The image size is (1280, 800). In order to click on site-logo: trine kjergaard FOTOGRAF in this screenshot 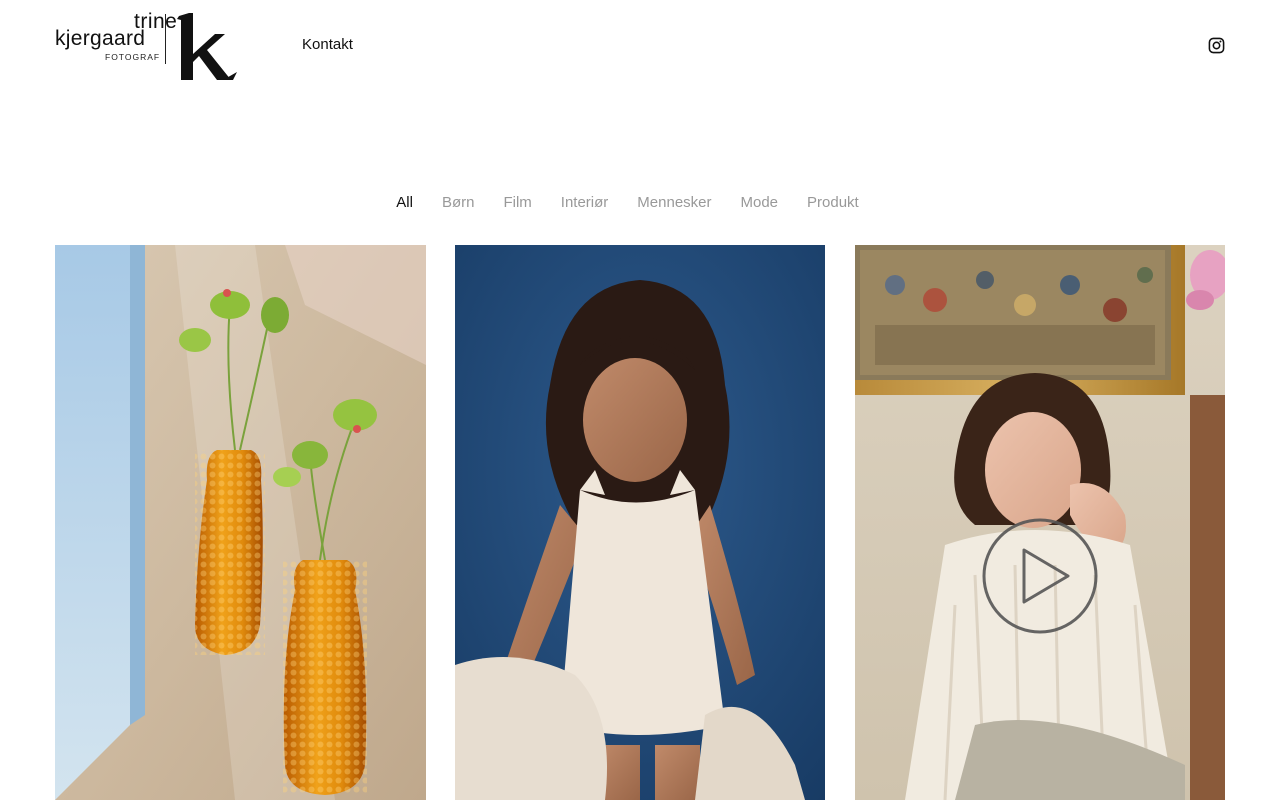, I will do `click(155, 47)`.